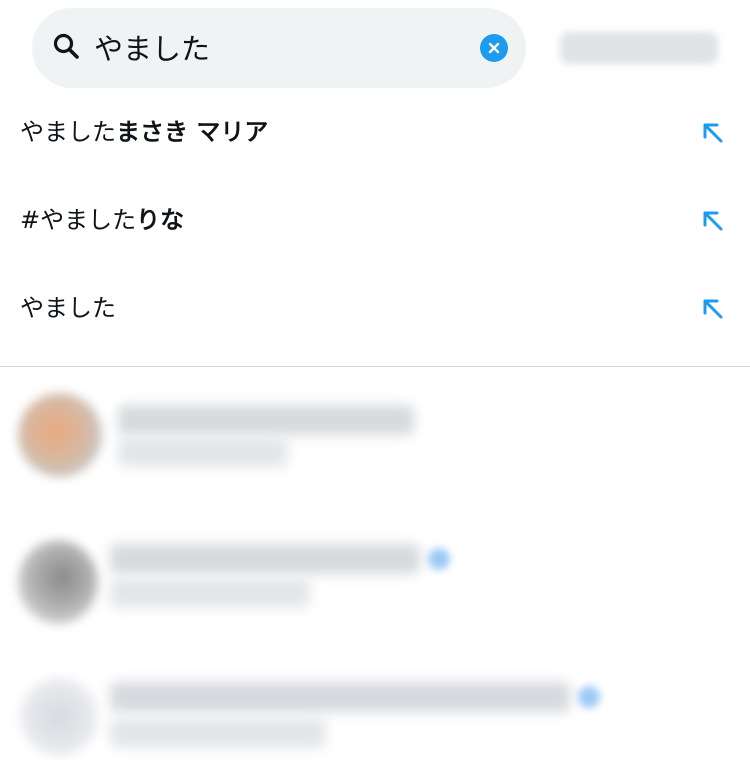 The height and width of the screenshot is (760, 750). I want to click on suggestion-completion: まさき マリア, so click(192, 132).